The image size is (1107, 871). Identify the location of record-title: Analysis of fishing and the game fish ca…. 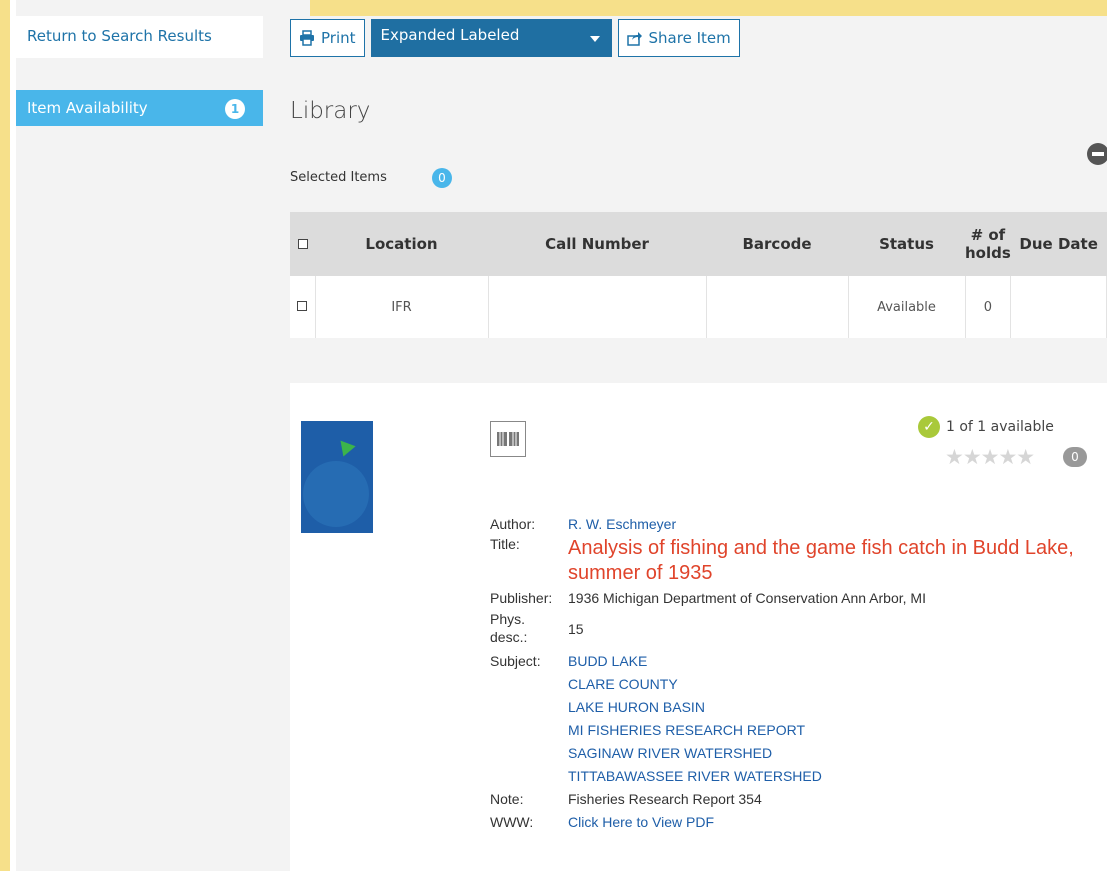
(821, 560).